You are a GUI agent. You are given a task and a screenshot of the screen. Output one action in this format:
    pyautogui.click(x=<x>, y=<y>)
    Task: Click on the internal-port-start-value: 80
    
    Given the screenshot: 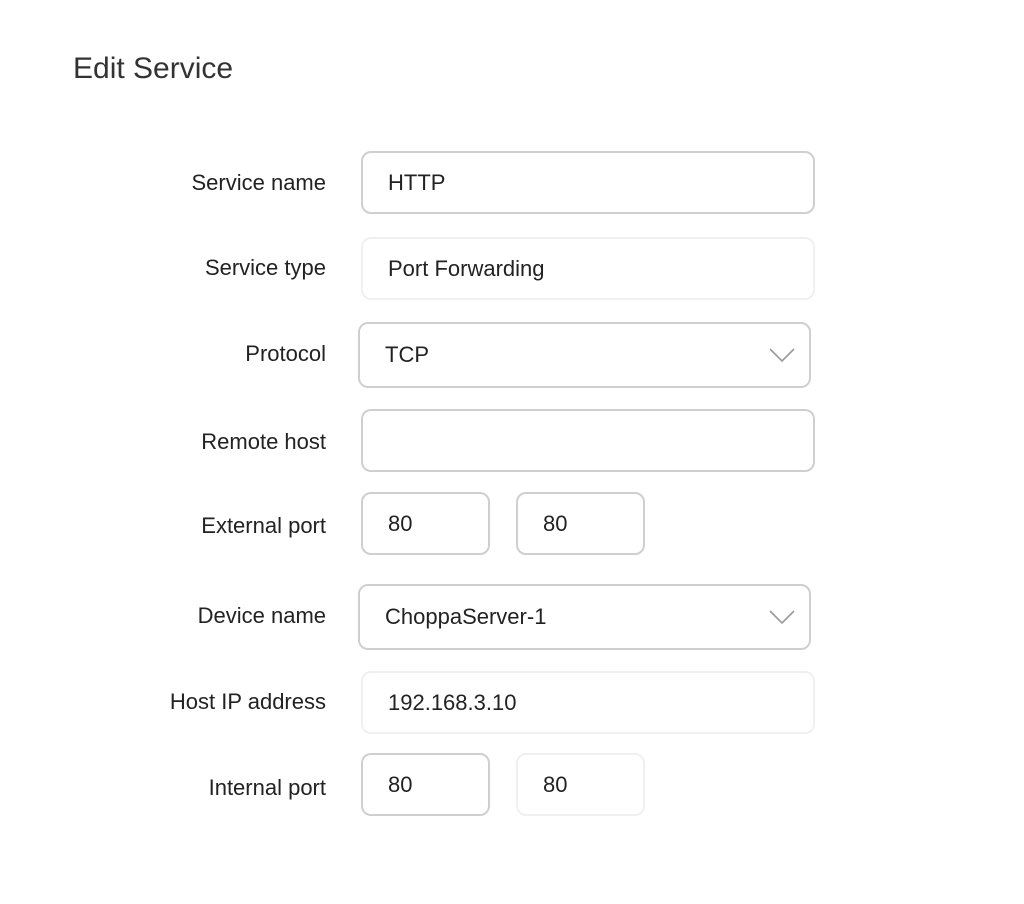 What is the action you would take?
    pyautogui.click(x=400, y=784)
    